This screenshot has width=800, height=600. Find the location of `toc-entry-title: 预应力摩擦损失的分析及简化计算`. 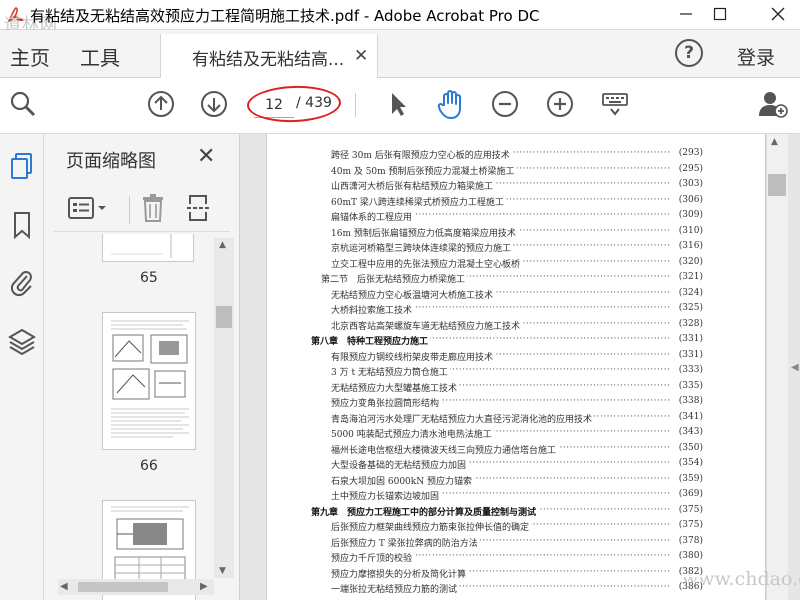

toc-entry-title: 预应力摩擦损失的分析及简化计算 is located at coordinates (400, 573).